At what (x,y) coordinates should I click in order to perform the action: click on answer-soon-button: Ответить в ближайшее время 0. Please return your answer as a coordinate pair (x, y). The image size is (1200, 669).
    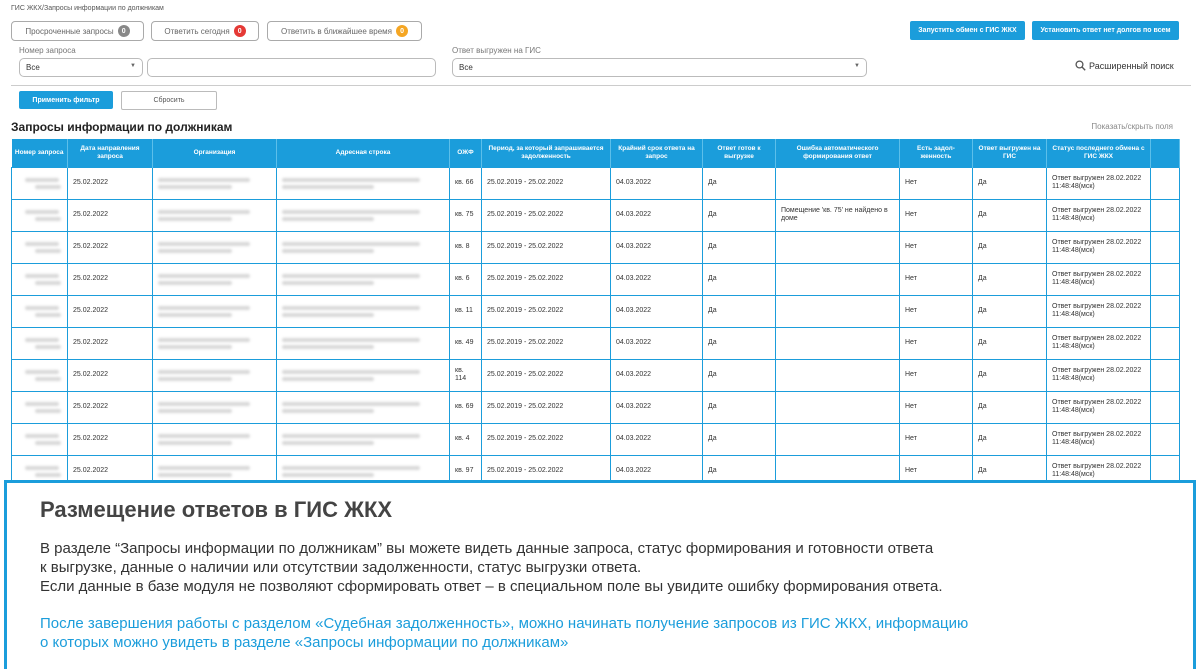
    Looking at the image, I should click on (344, 31).